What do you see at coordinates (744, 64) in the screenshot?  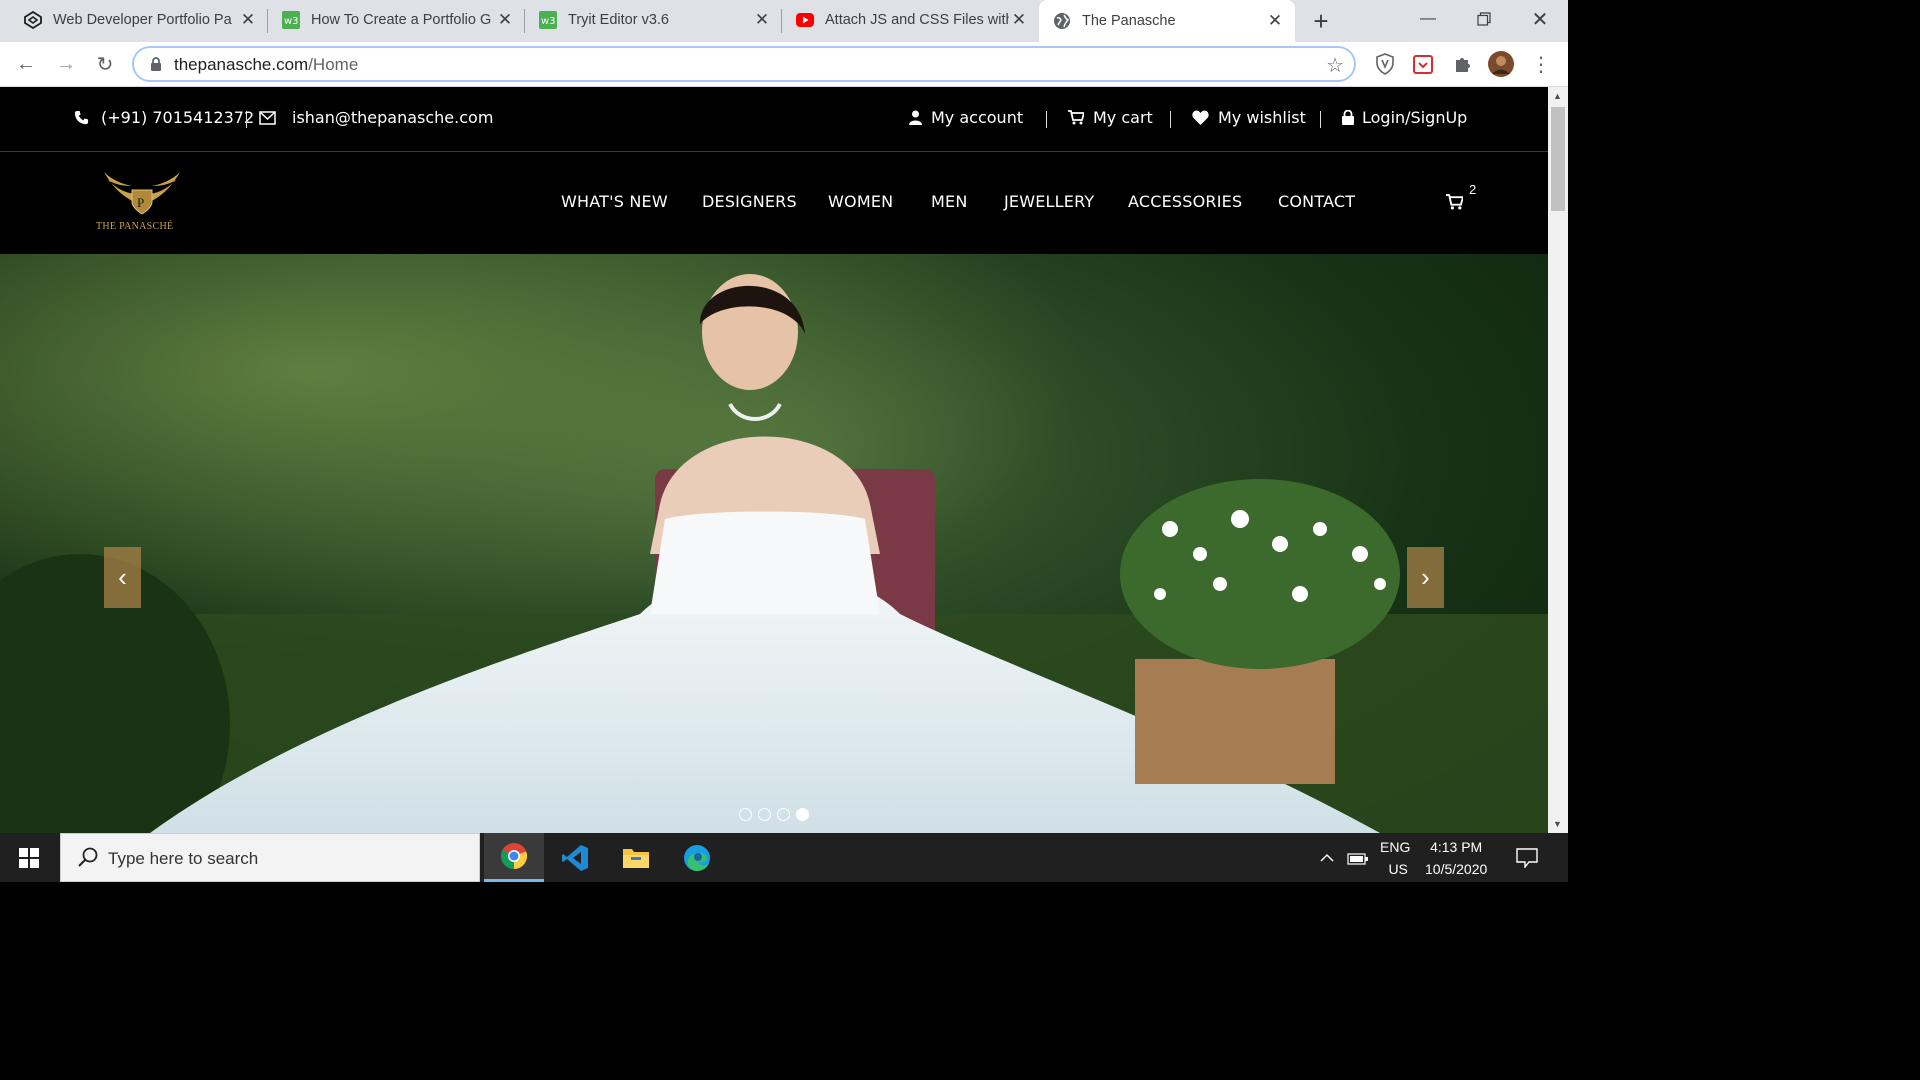 I see `address-bar: thepanasche.com/Home ☆` at bounding box center [744, 64].